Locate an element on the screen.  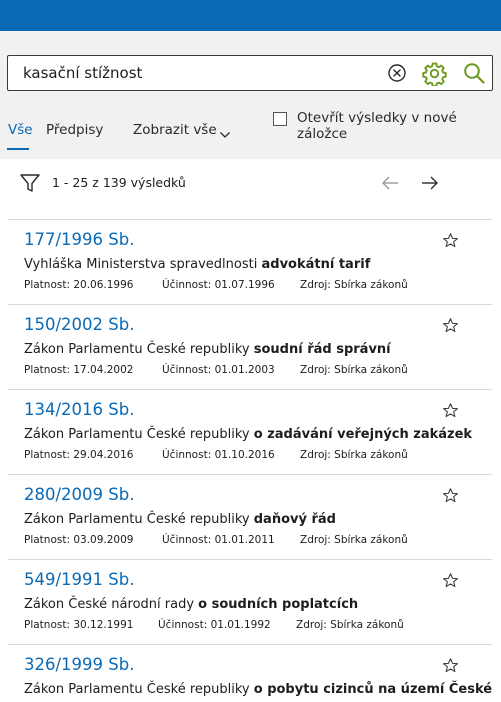
active-tab-indicator is located at coordinates (18, 149).